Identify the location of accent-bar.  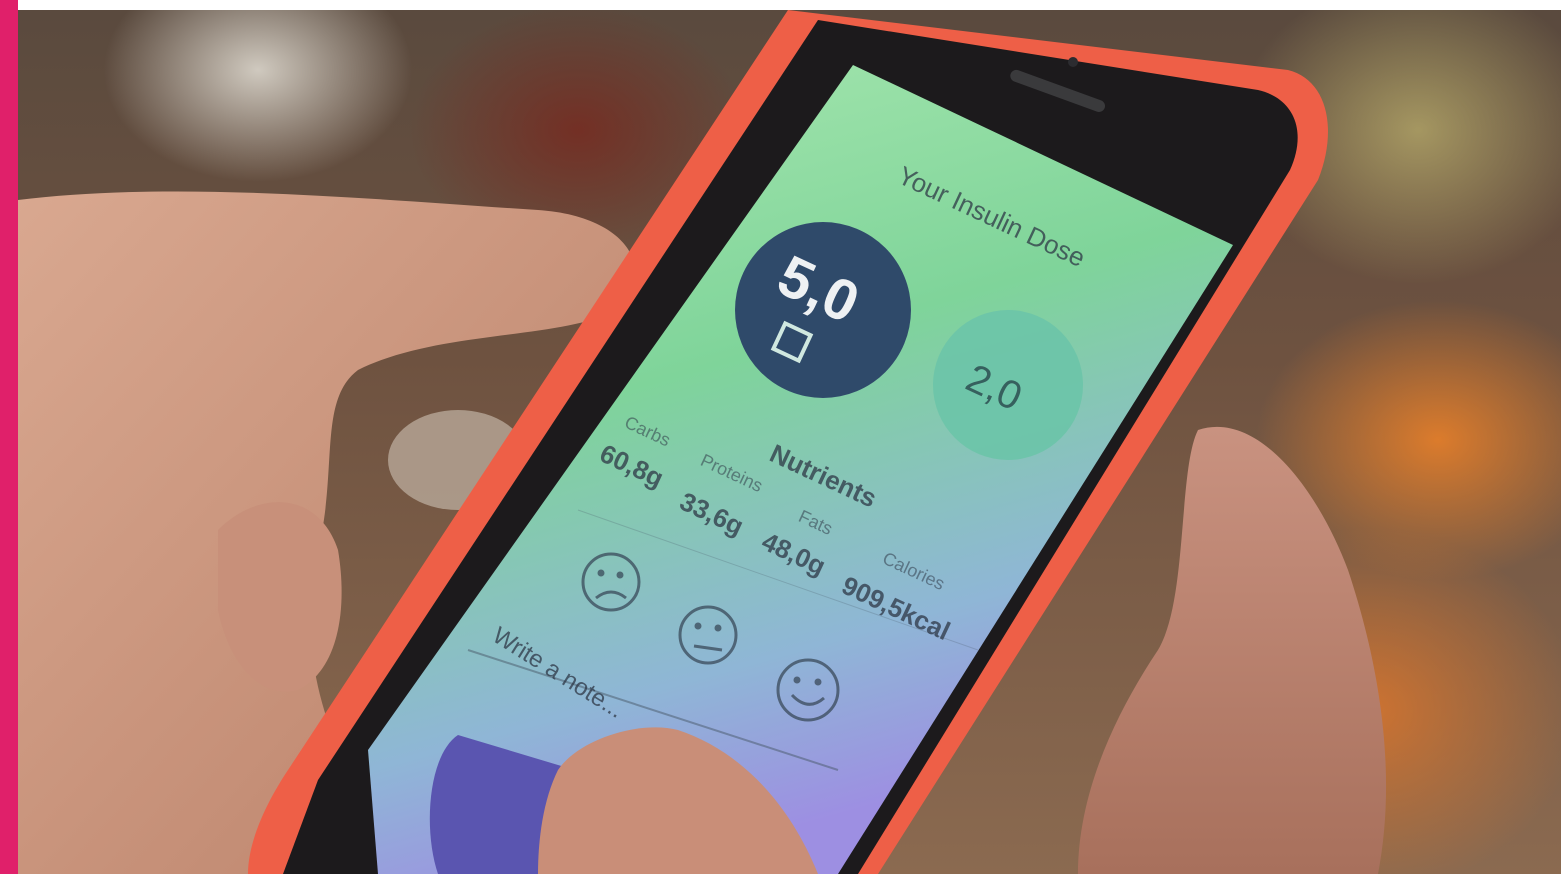
(9, 437).